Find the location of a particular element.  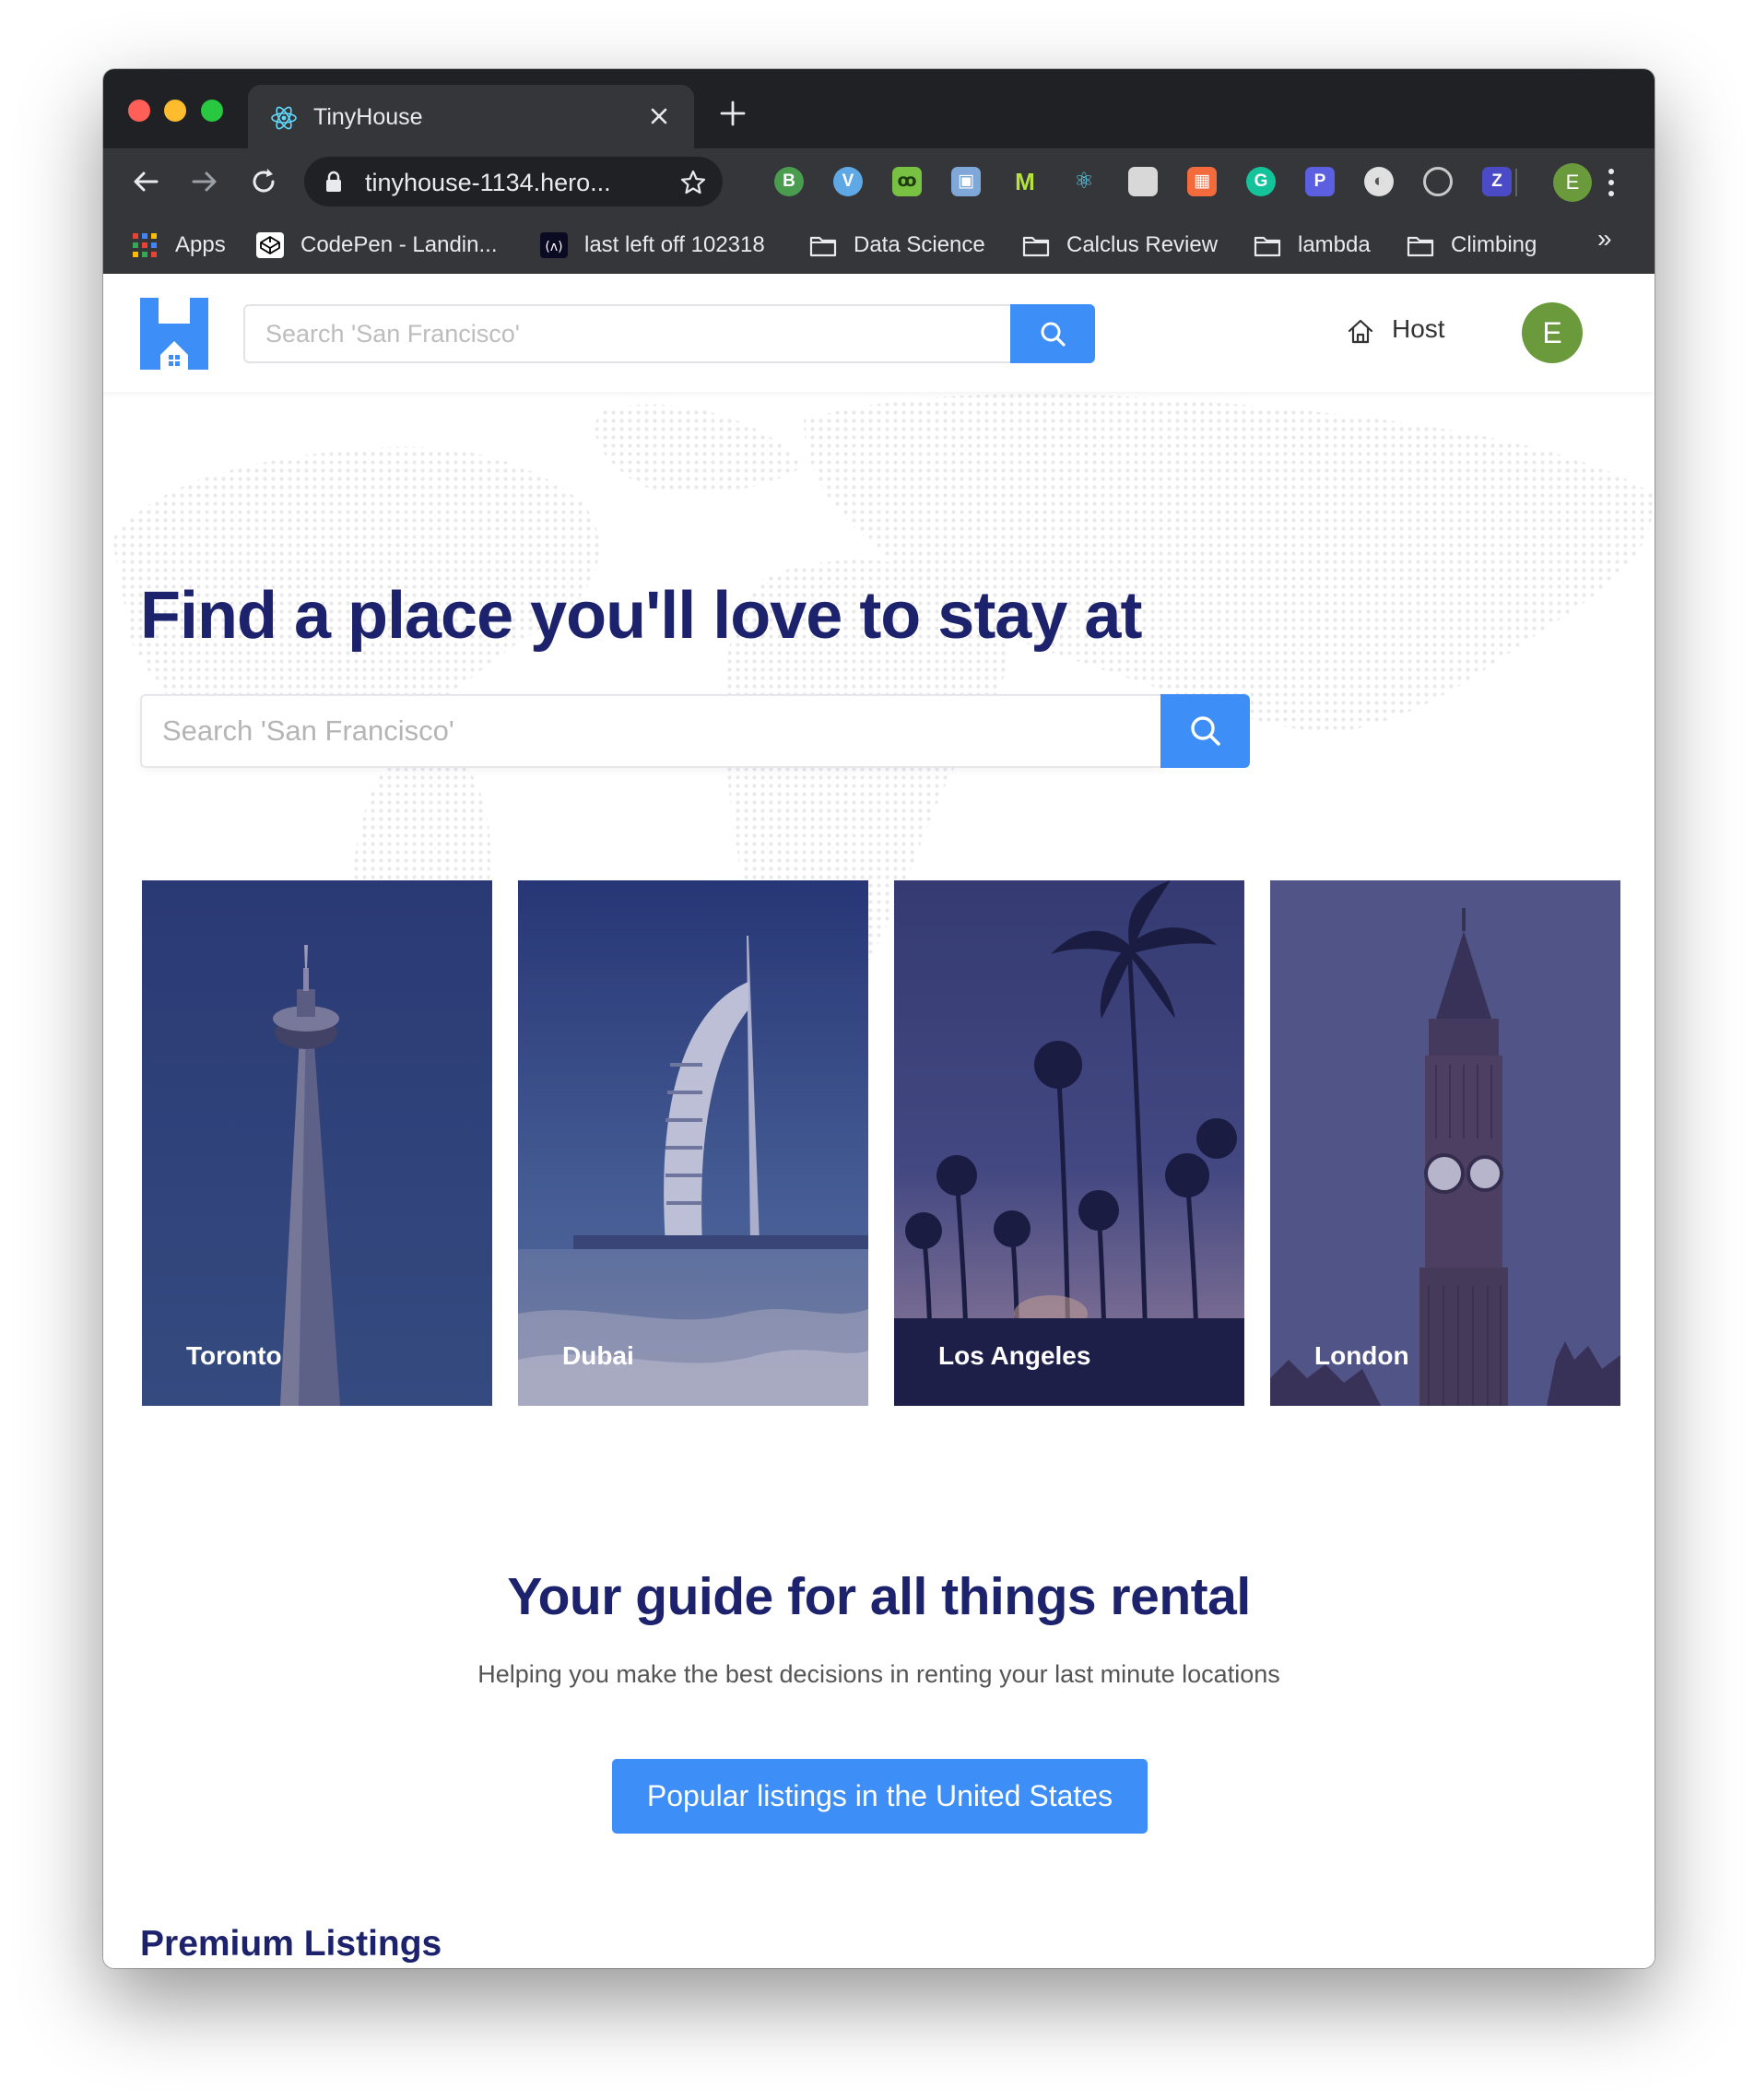

app-header: Host E is located at coordinates (879, 333).